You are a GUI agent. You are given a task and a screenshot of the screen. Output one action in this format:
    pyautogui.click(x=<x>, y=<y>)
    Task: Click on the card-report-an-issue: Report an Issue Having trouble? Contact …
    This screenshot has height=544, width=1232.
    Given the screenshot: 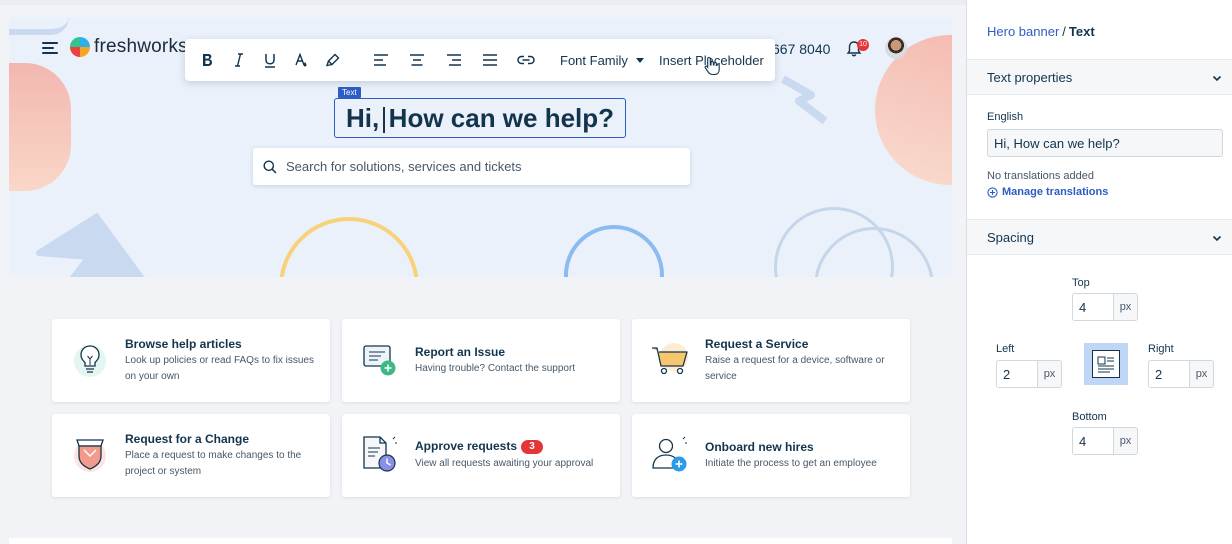 What is the action you would take?
    pyautogui.click(x=481, y=360)
    